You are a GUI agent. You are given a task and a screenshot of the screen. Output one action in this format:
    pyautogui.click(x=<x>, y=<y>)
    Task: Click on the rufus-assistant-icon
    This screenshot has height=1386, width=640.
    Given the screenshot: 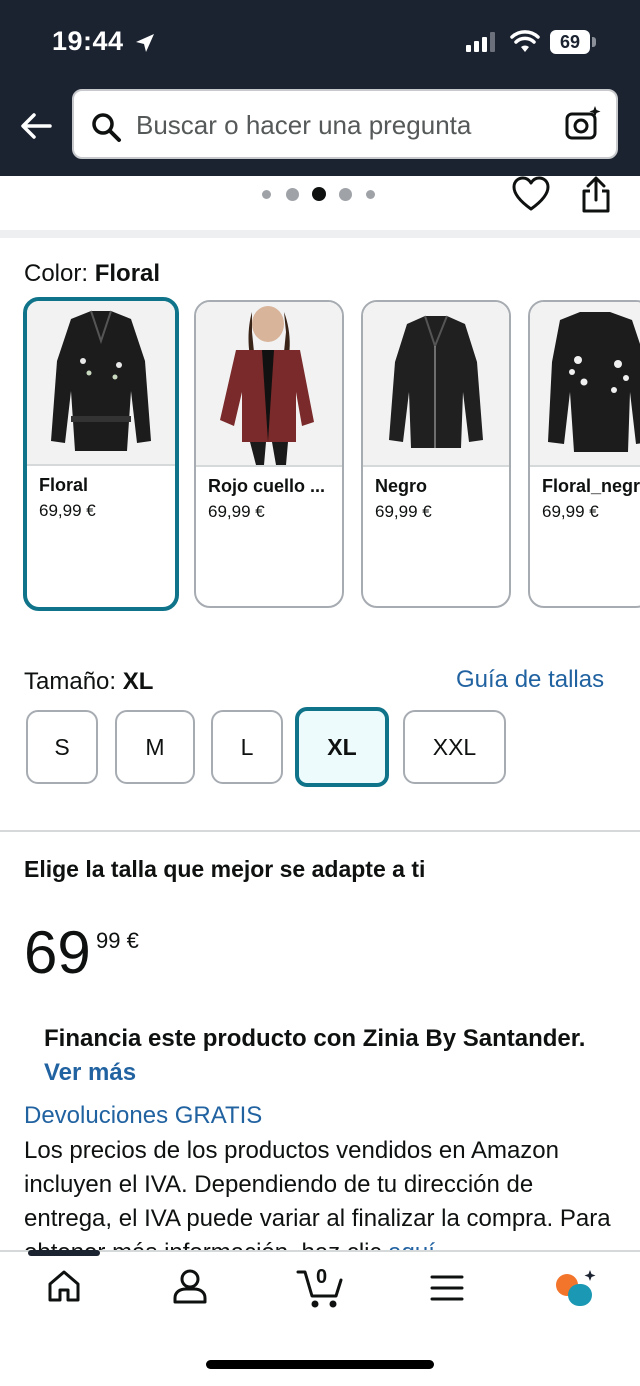 What is the action you would take?
    pyautogui.click(x=576, y=1288)
    